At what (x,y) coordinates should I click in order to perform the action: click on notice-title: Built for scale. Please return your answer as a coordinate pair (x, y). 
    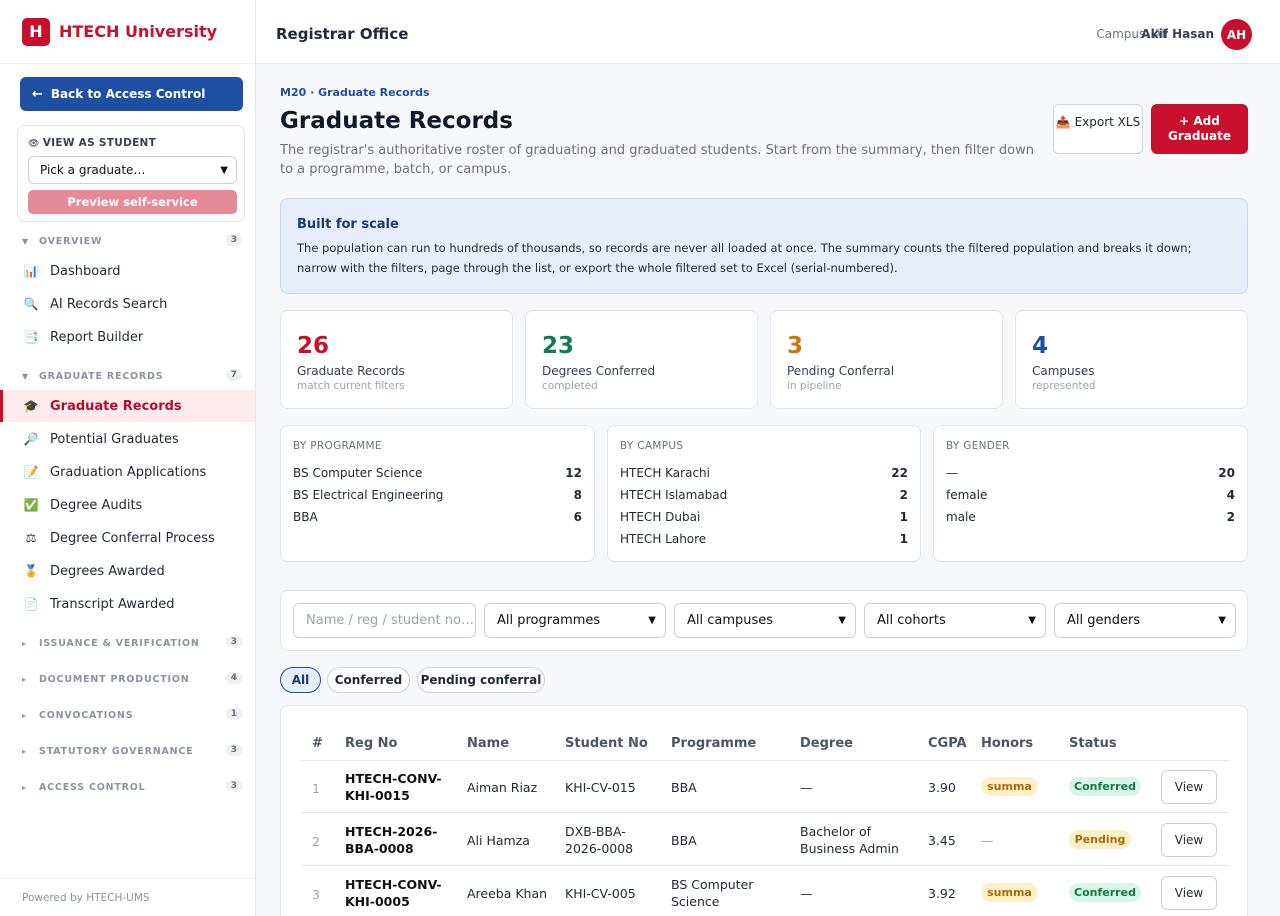
    Looking at the image, I should click on (348, 224).